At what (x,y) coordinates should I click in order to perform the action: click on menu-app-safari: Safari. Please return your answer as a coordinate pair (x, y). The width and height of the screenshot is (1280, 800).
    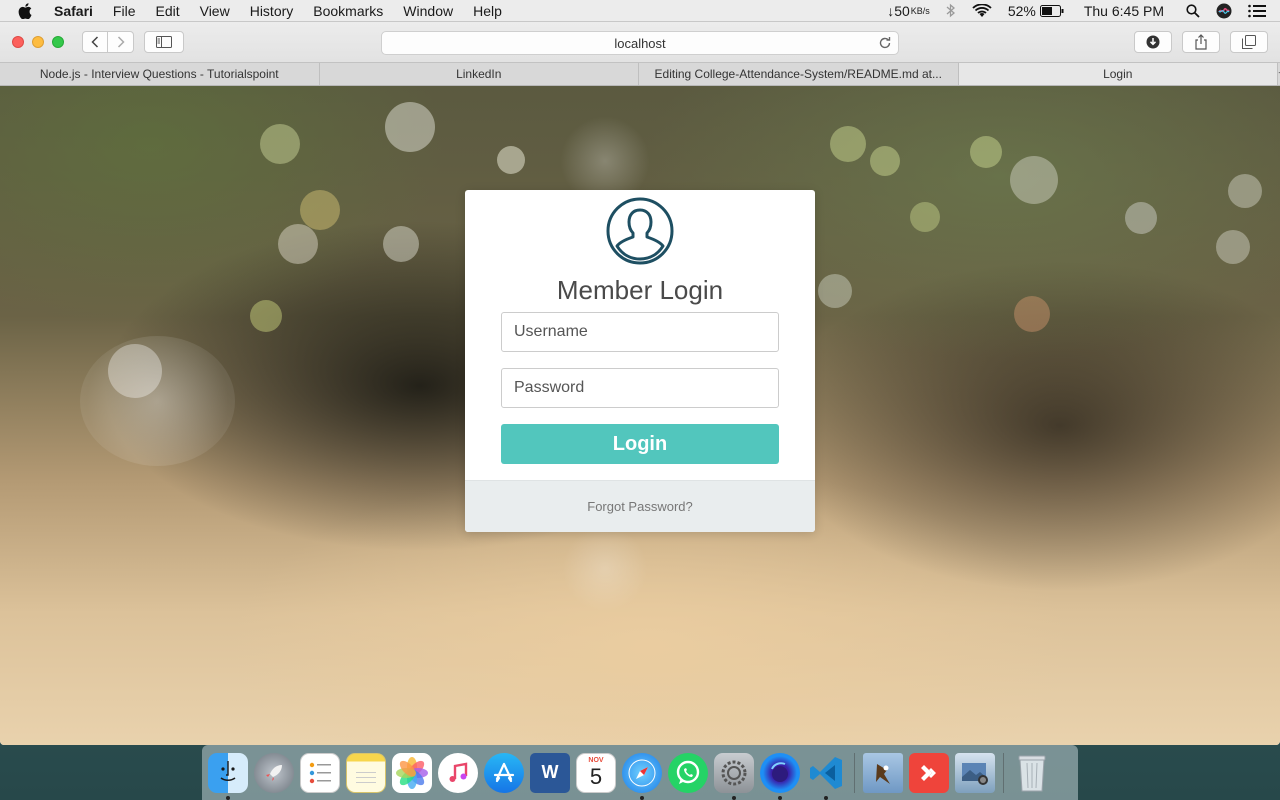
    Looking at the image, I should click on (73, 11).